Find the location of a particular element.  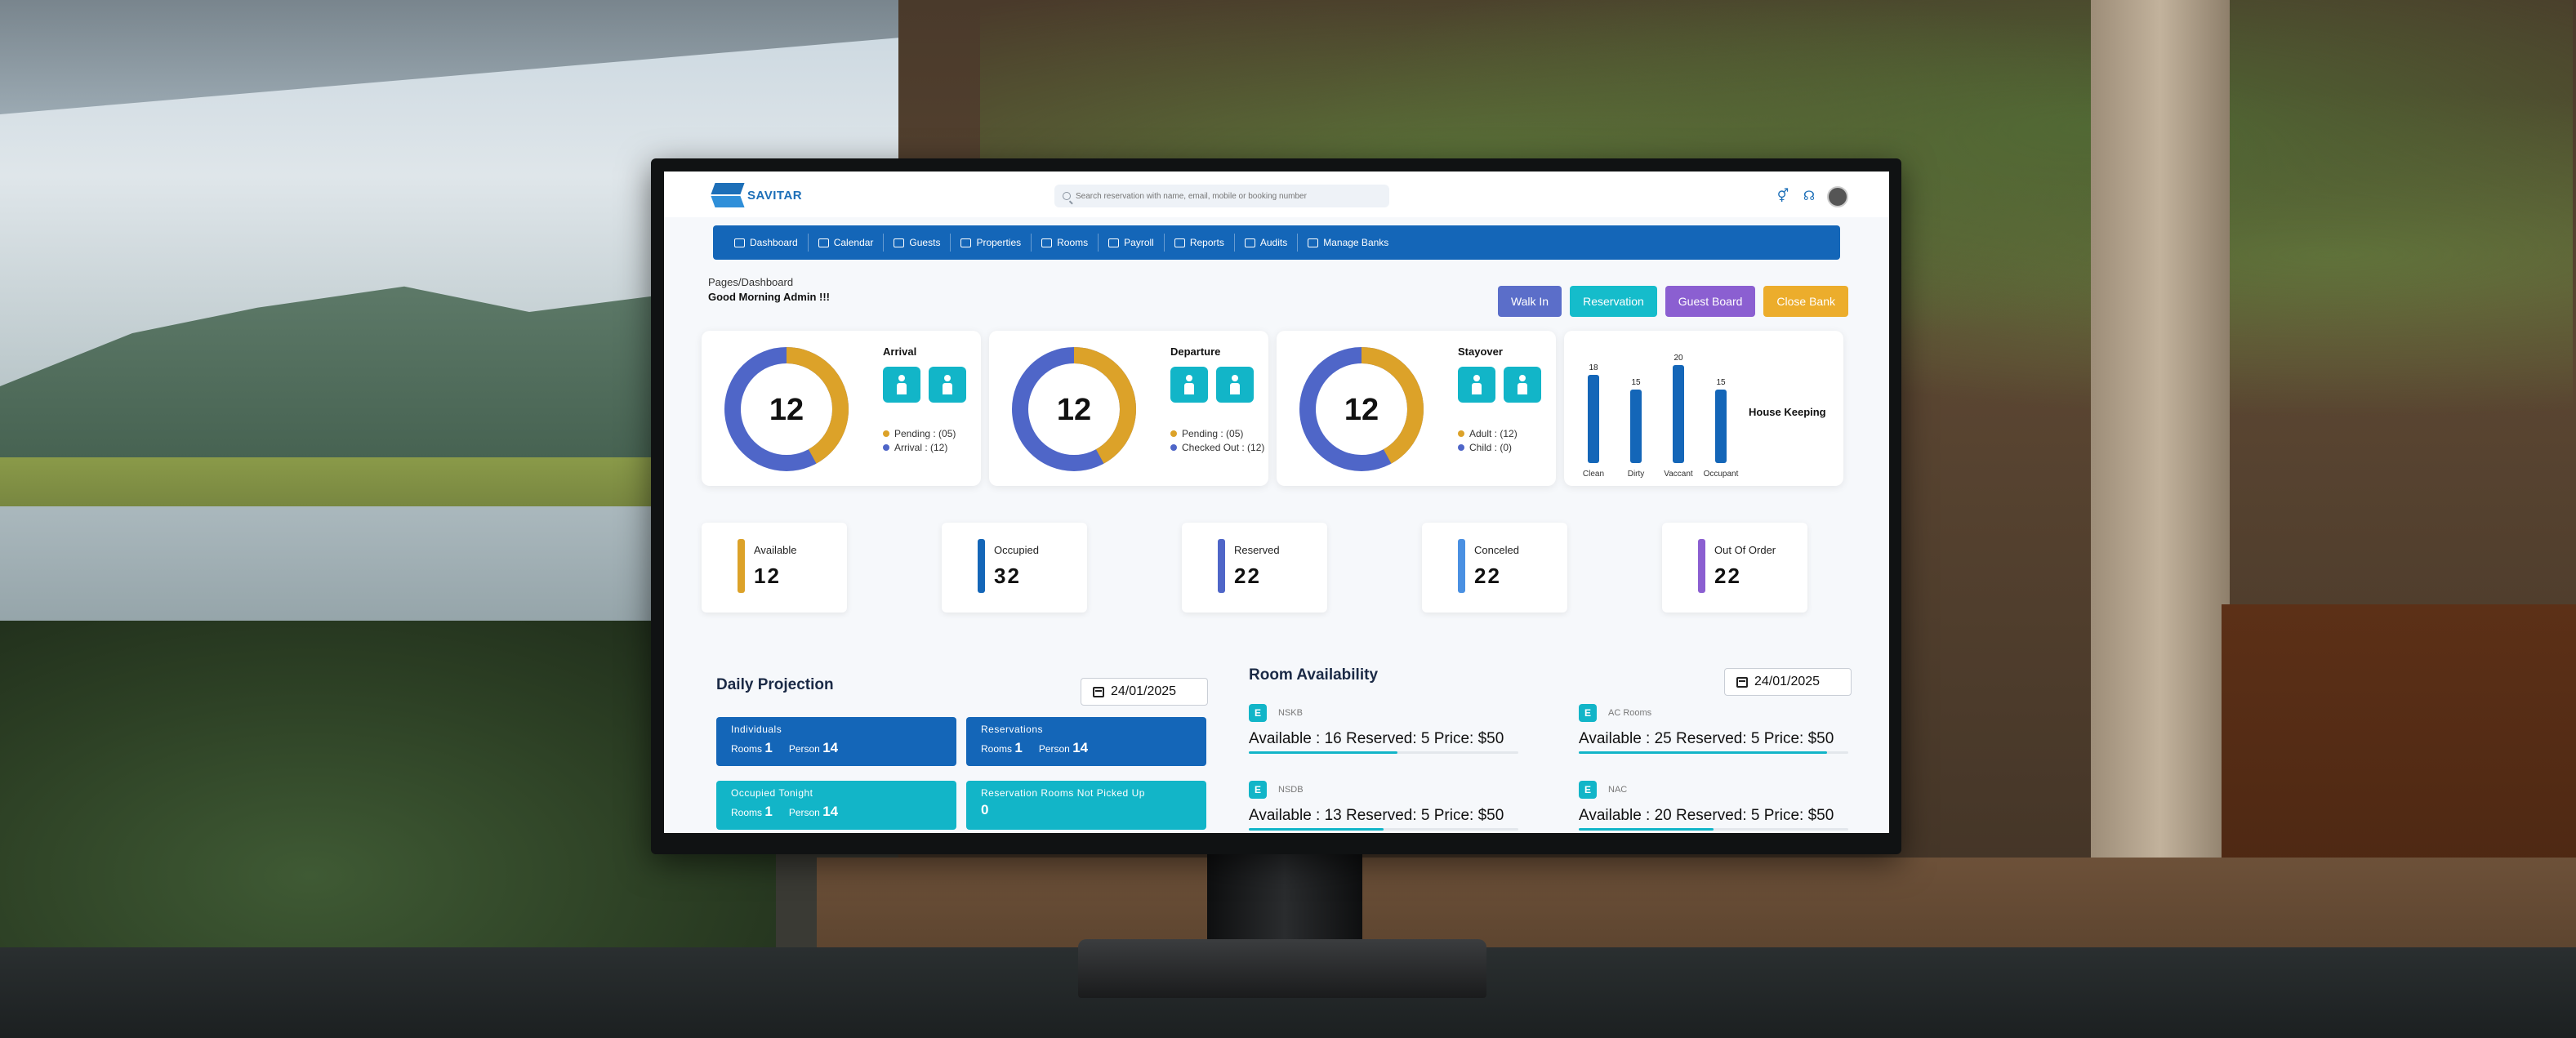

bar-value-label: 18 is located at coordinates (1593, 367).